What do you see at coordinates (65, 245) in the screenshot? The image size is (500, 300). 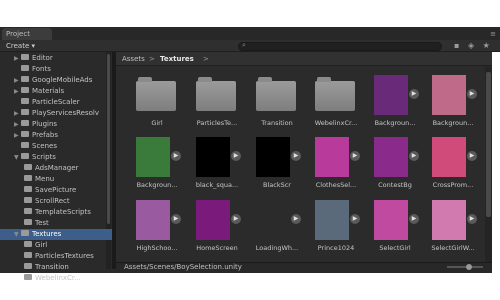 I see `sidebar-item: Girl` at bounding box center [65, 245].